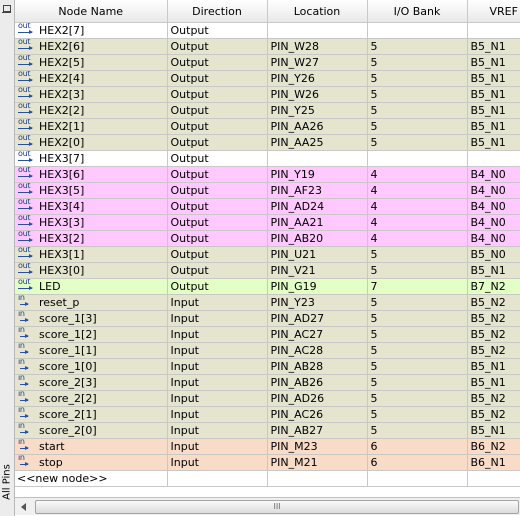 Image resolution: width=520 pixels, height=516 pixels. Describe the element at coordinates (91, 126) in the screenshot. I see `node-name-cell: out HEX2[1]` at that location.